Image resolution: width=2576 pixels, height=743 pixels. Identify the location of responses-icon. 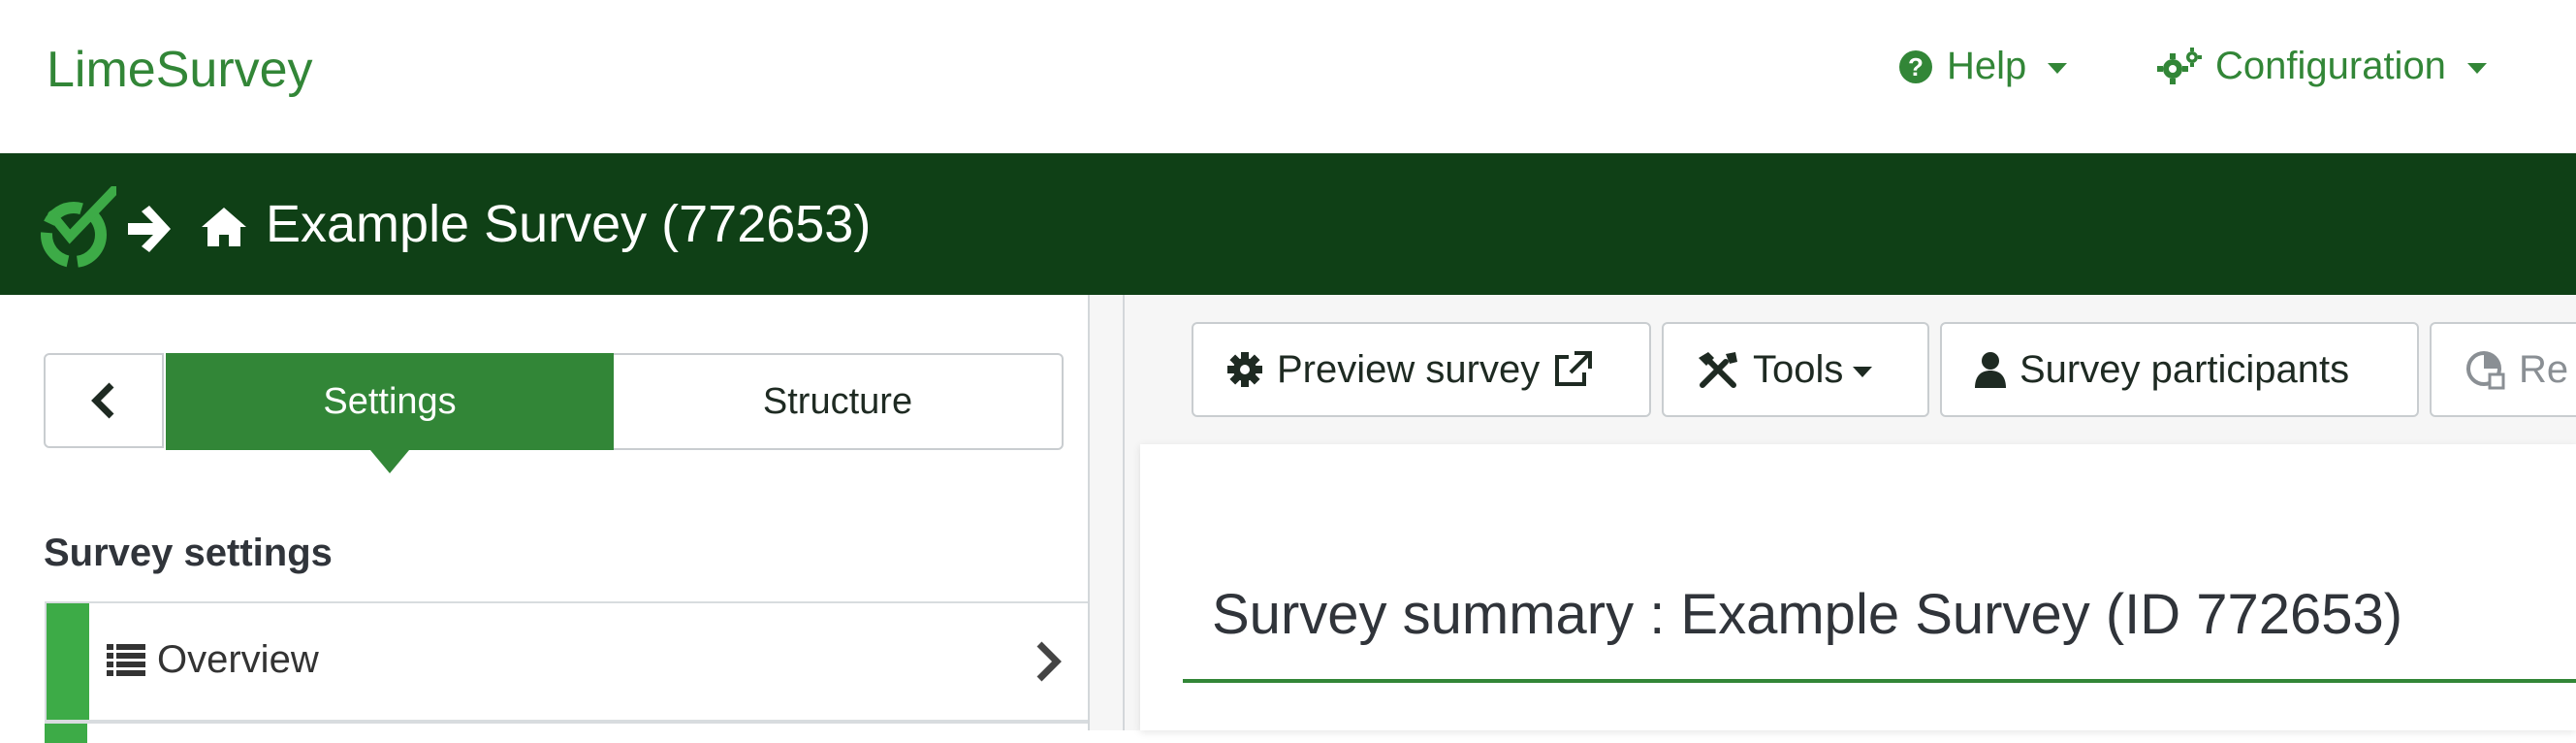
(2485, 370).